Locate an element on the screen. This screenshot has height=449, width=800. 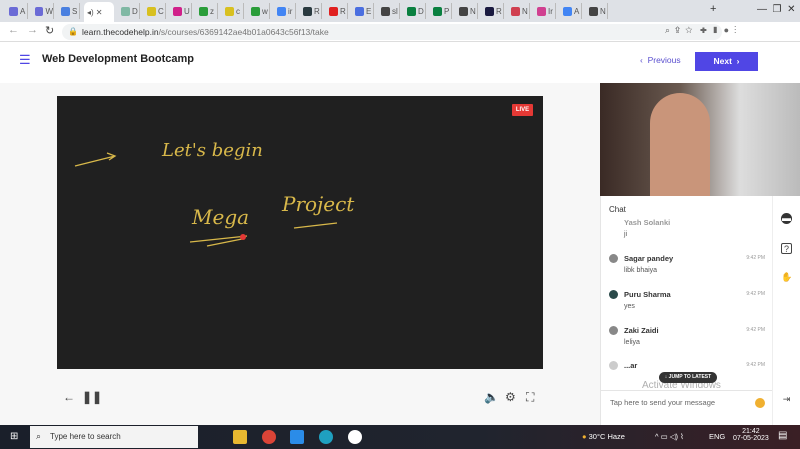
question-icon: ? is located at coordinates (786, 248).